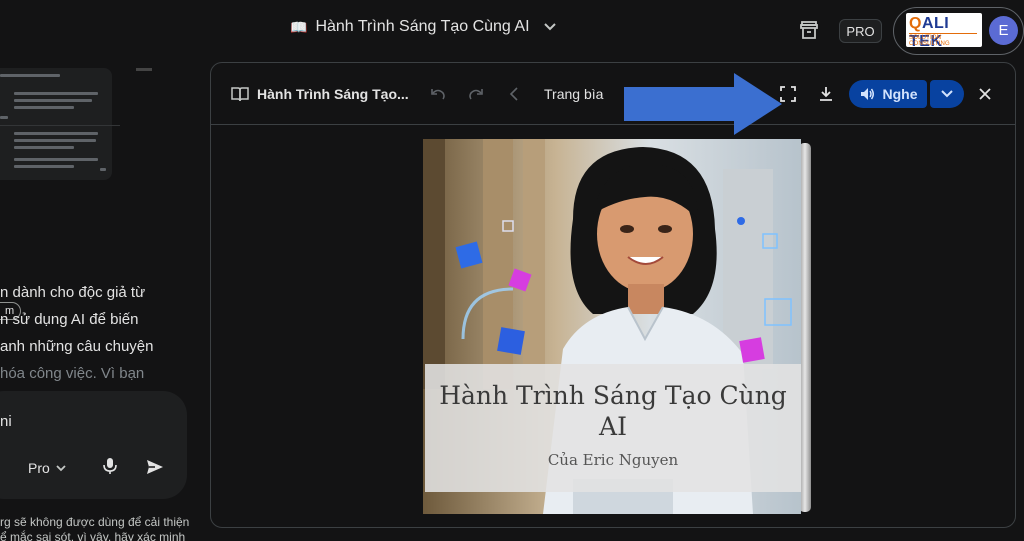 The width and height of the screenshot is (1024, 541). Describe the element at coordinates (515, 94) in the screenshot. I see `previous-page-icon` at that location.